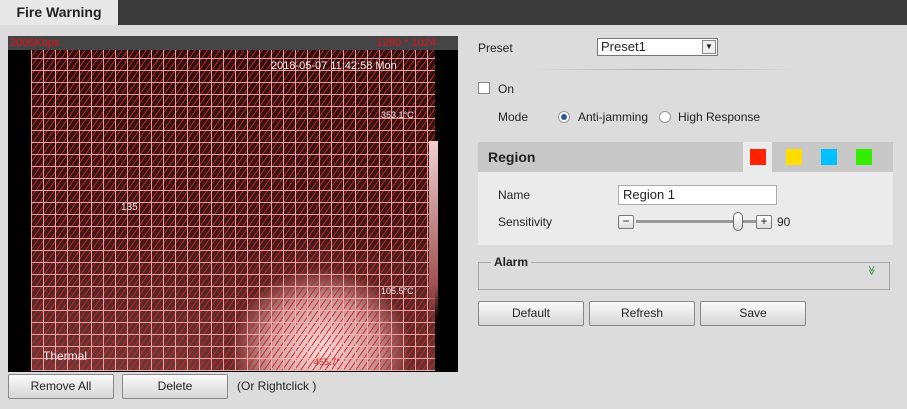 This screenshot has width=907, height=409. What do you see at coordinates (525, 222) in the screenshot?
I see `sensitivity-label: Sensitivity` at bounding box center [525, 222].